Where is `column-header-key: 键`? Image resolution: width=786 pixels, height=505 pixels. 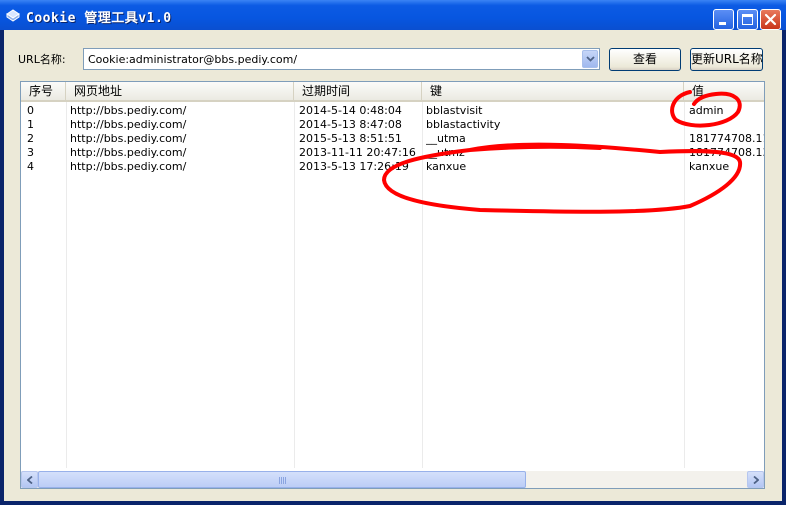 column-header-key: 键 is located at coordinates (553, 91).